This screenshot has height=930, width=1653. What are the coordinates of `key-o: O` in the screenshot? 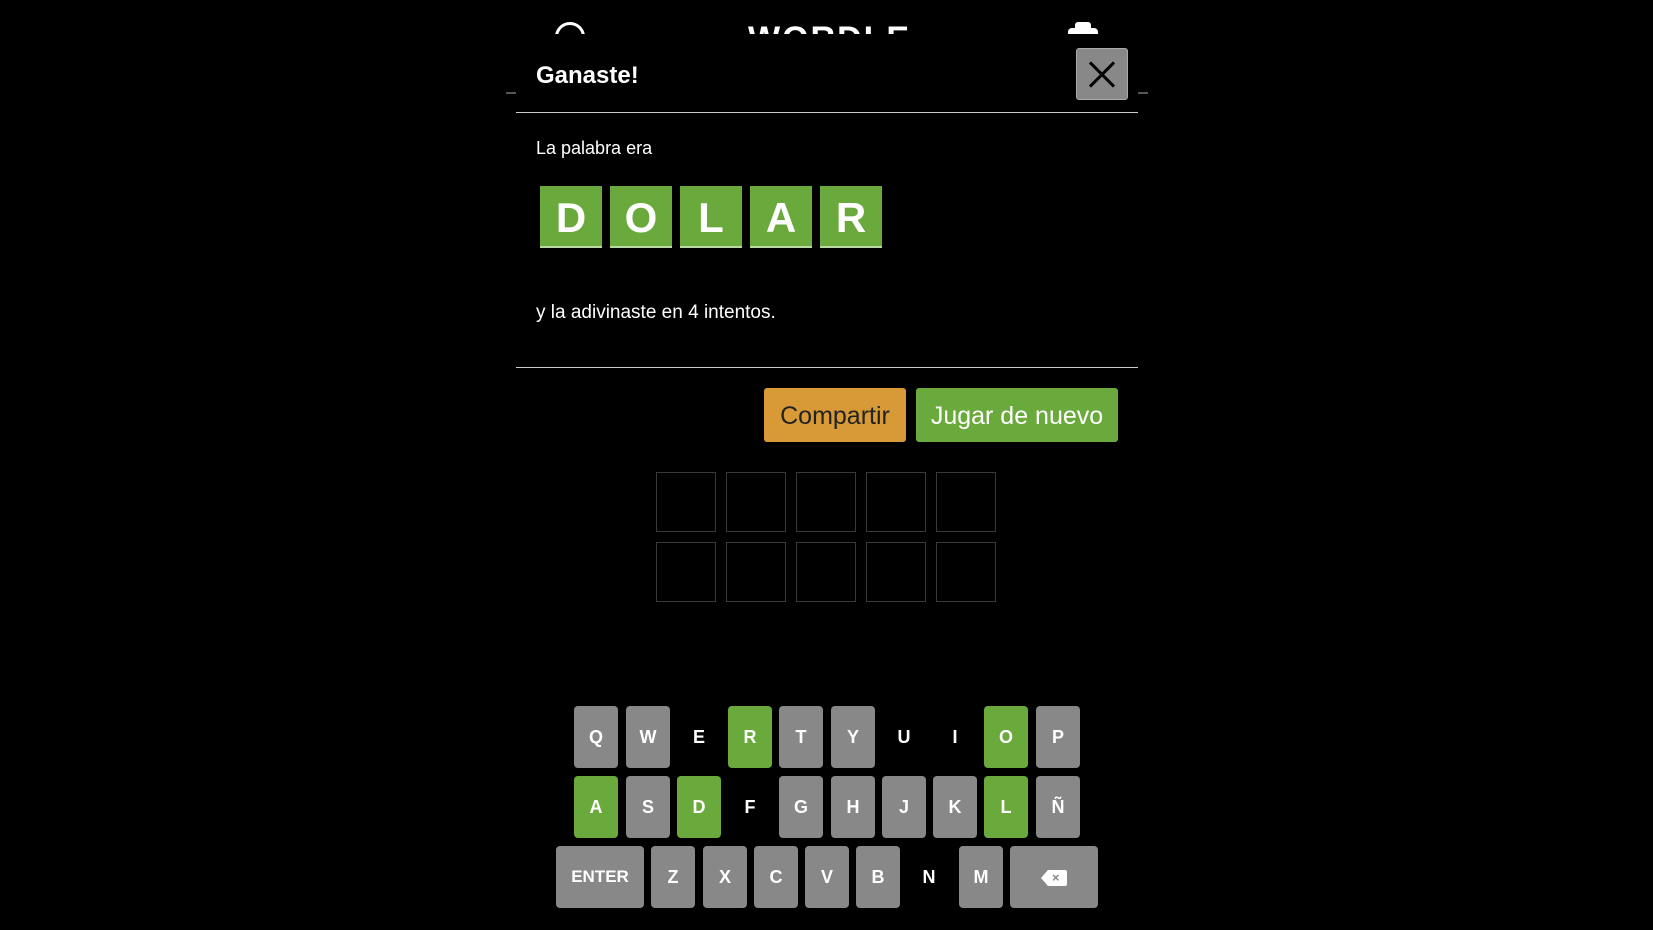 It's located at (1006, 737).